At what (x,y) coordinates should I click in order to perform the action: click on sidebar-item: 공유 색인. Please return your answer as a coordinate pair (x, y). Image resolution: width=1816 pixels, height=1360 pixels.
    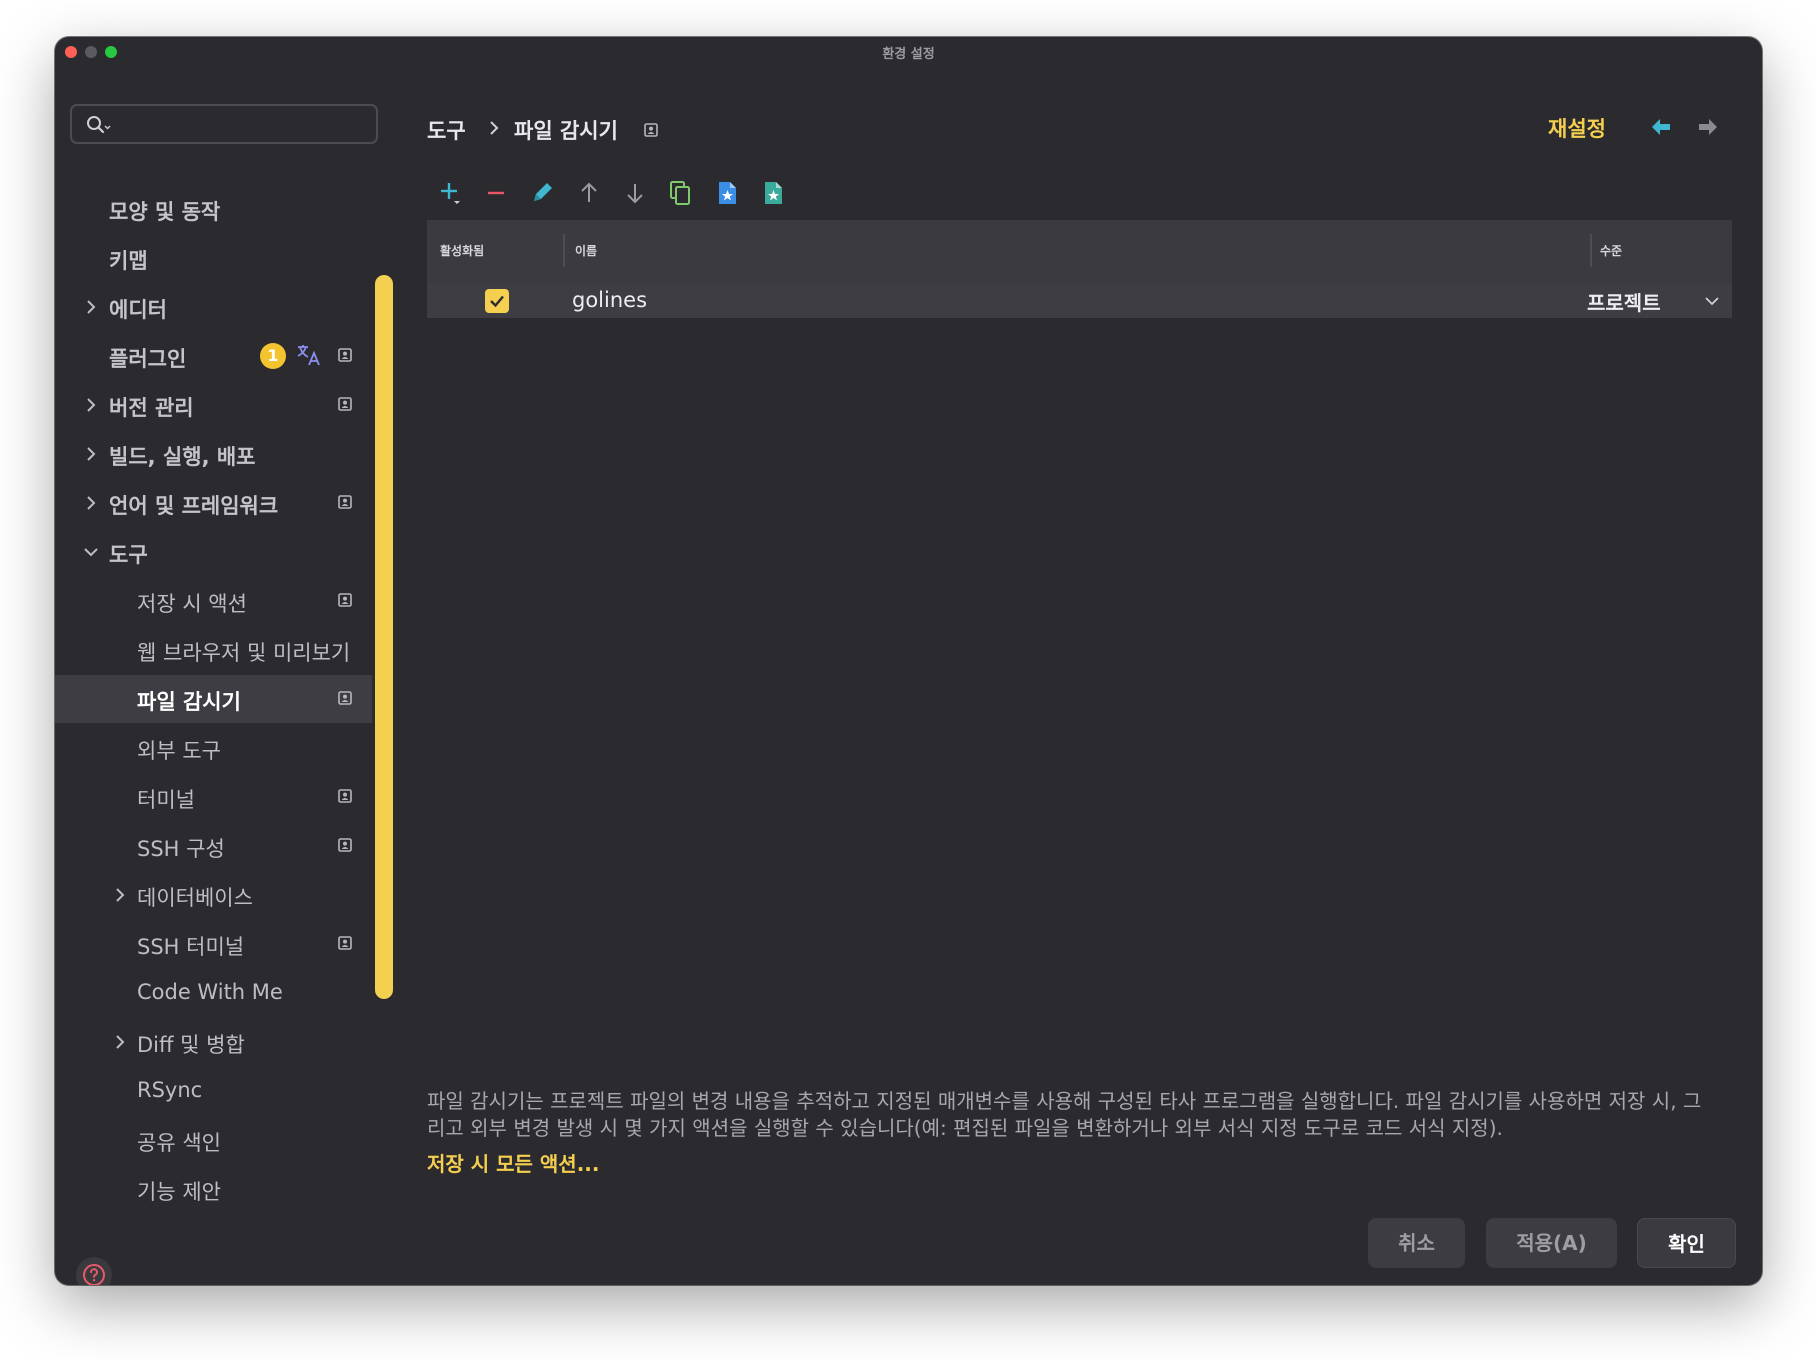
    Looking at the image, I should click on (213, 1140).